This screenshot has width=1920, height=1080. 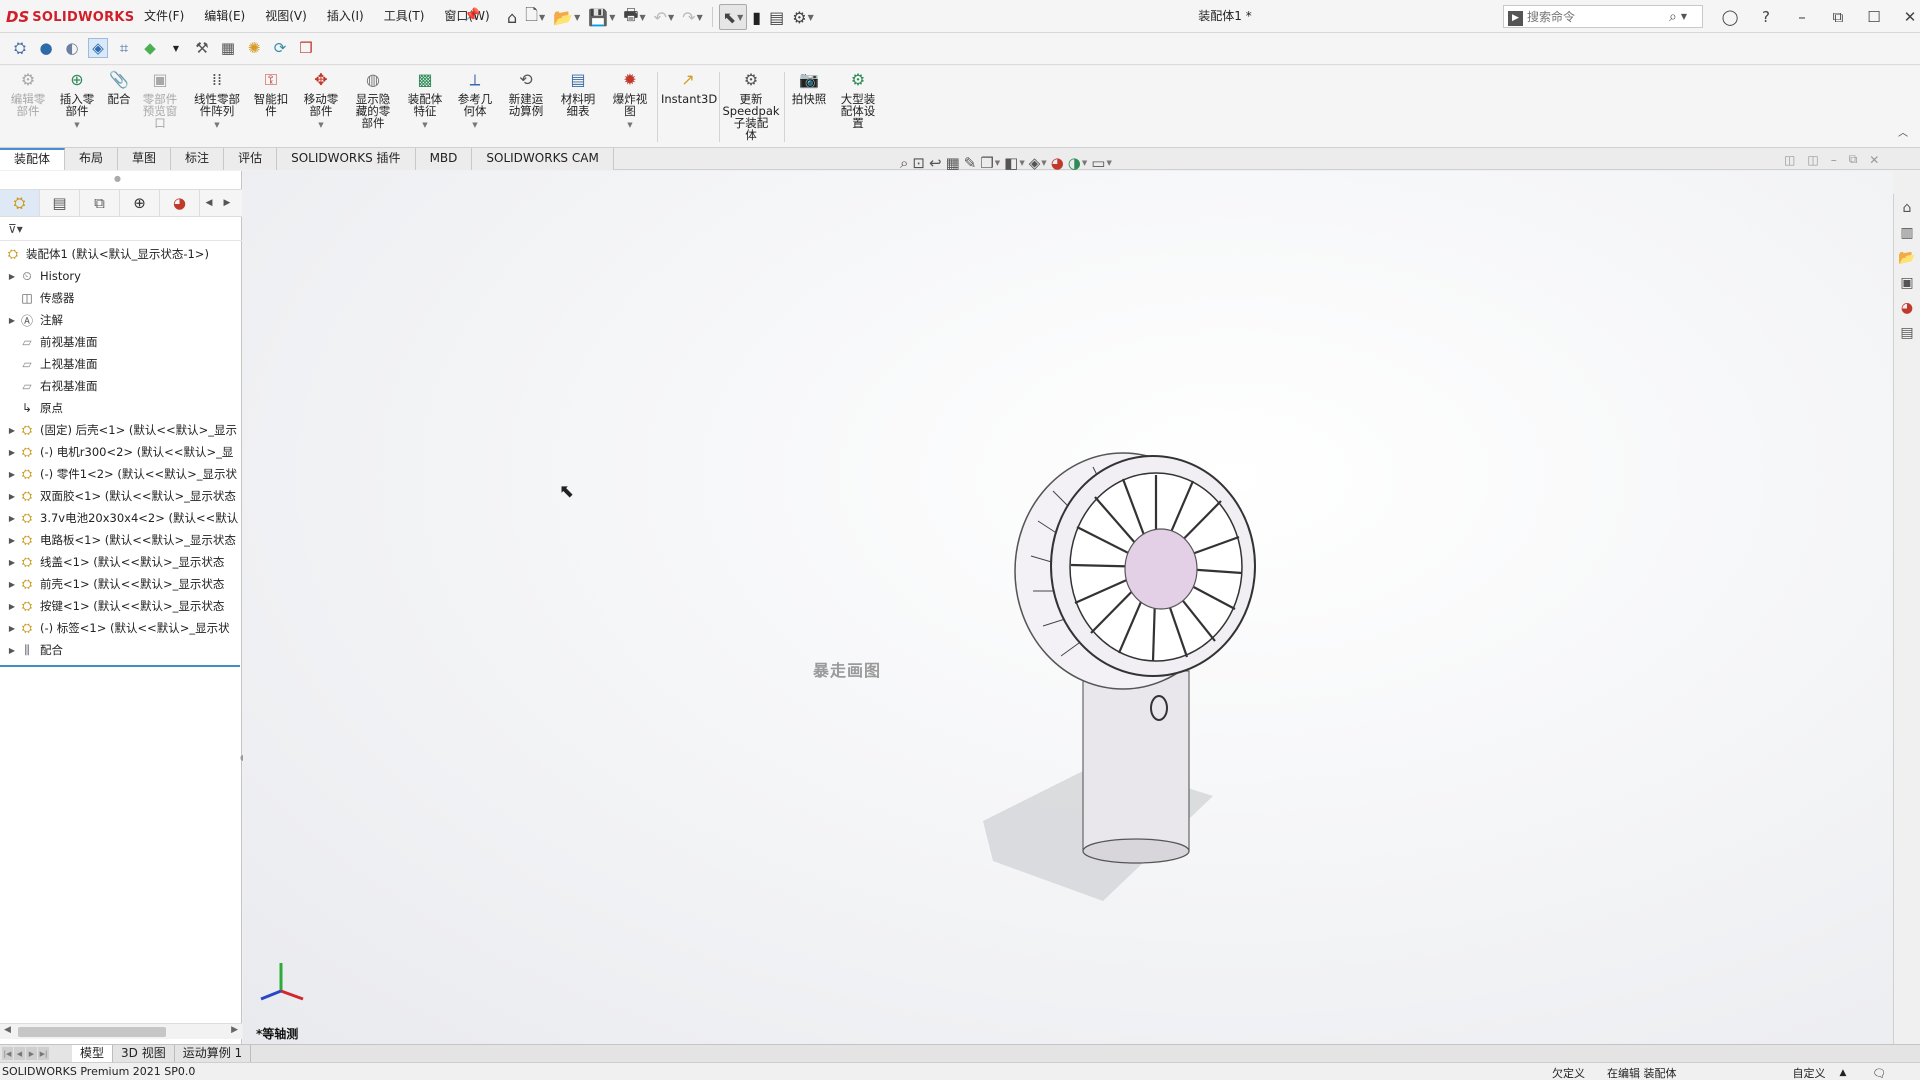 What do you see at coordinates (60, 203) in the screenshot?
I see `property-manager-tab-icon: ▤` at bounding box center [60, 203].